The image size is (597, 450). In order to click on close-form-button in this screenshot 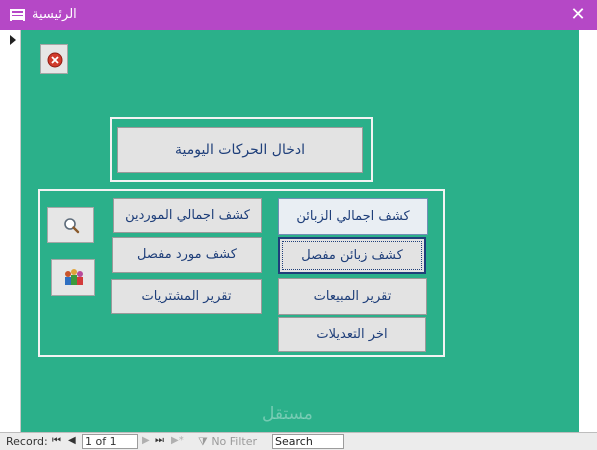, I will do `click(54, 59)`.